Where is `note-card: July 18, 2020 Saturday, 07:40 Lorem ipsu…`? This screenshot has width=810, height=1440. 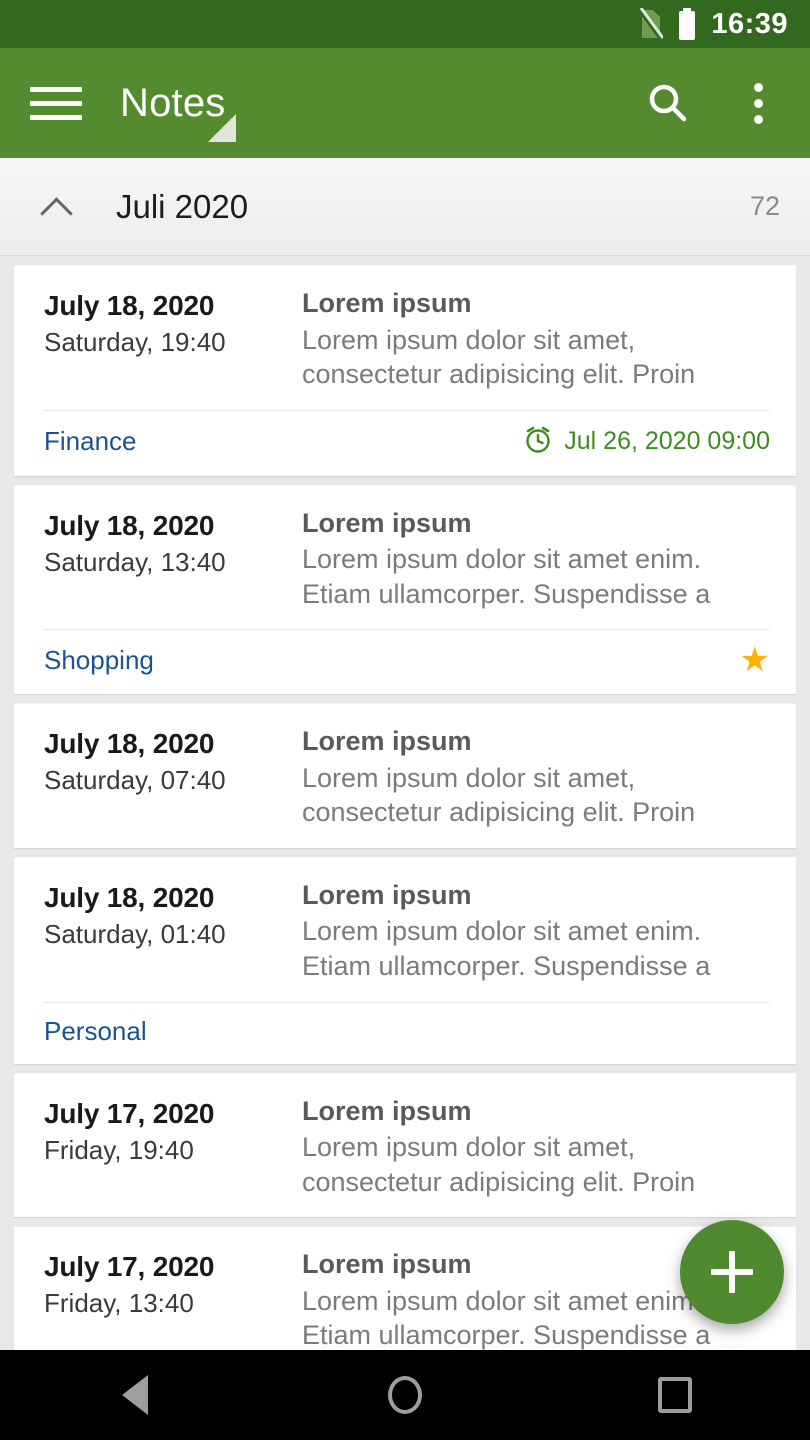 note-card: July 18, 2020 Saturday, 07:40 Lorem ipsu… is located at coordinates (405, 775).